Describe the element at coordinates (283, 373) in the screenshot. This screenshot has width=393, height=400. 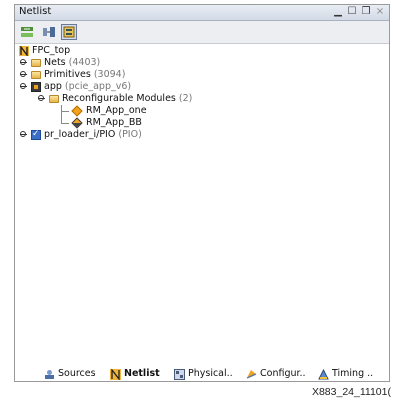
I see `tab-configur-label: Configur..` at that location.